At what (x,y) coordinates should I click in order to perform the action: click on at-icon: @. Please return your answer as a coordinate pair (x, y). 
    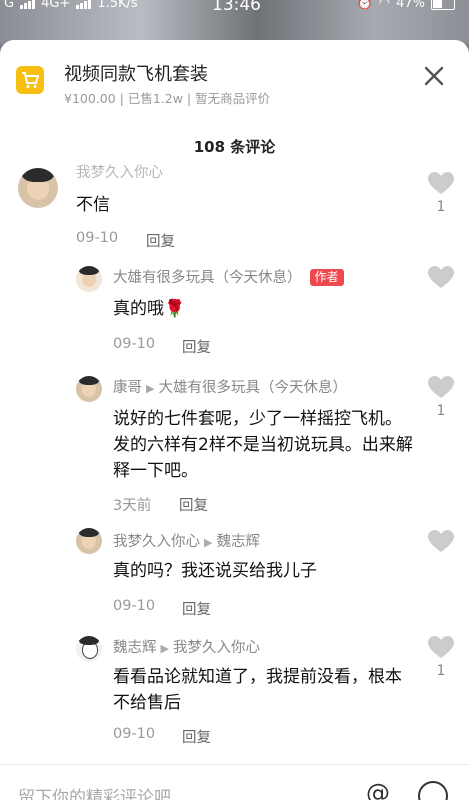
    Looking at the image, I should click on (378, 789).